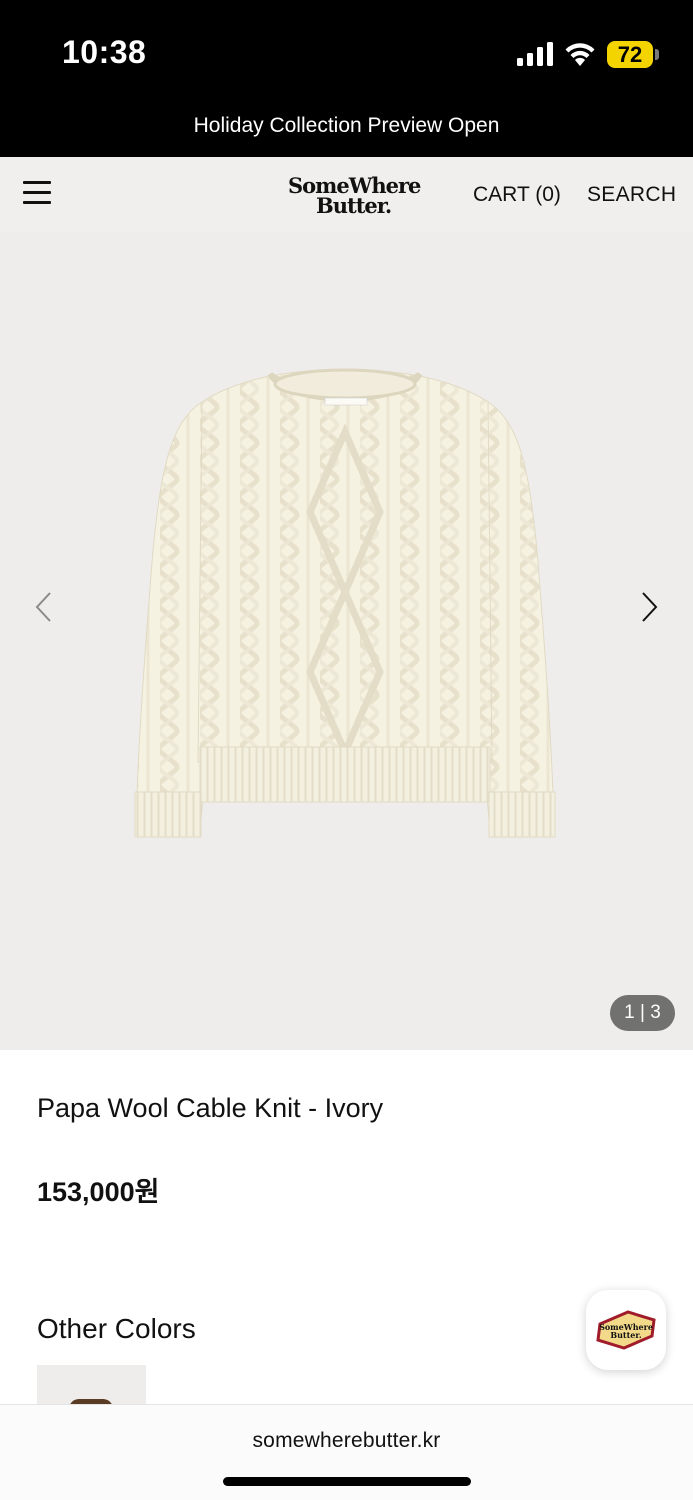 The image size is (693, 1500). What do you see at coordinates (580, 54) in the screenshot?
I see `wifi-icon` at bounding box center [580, 54].